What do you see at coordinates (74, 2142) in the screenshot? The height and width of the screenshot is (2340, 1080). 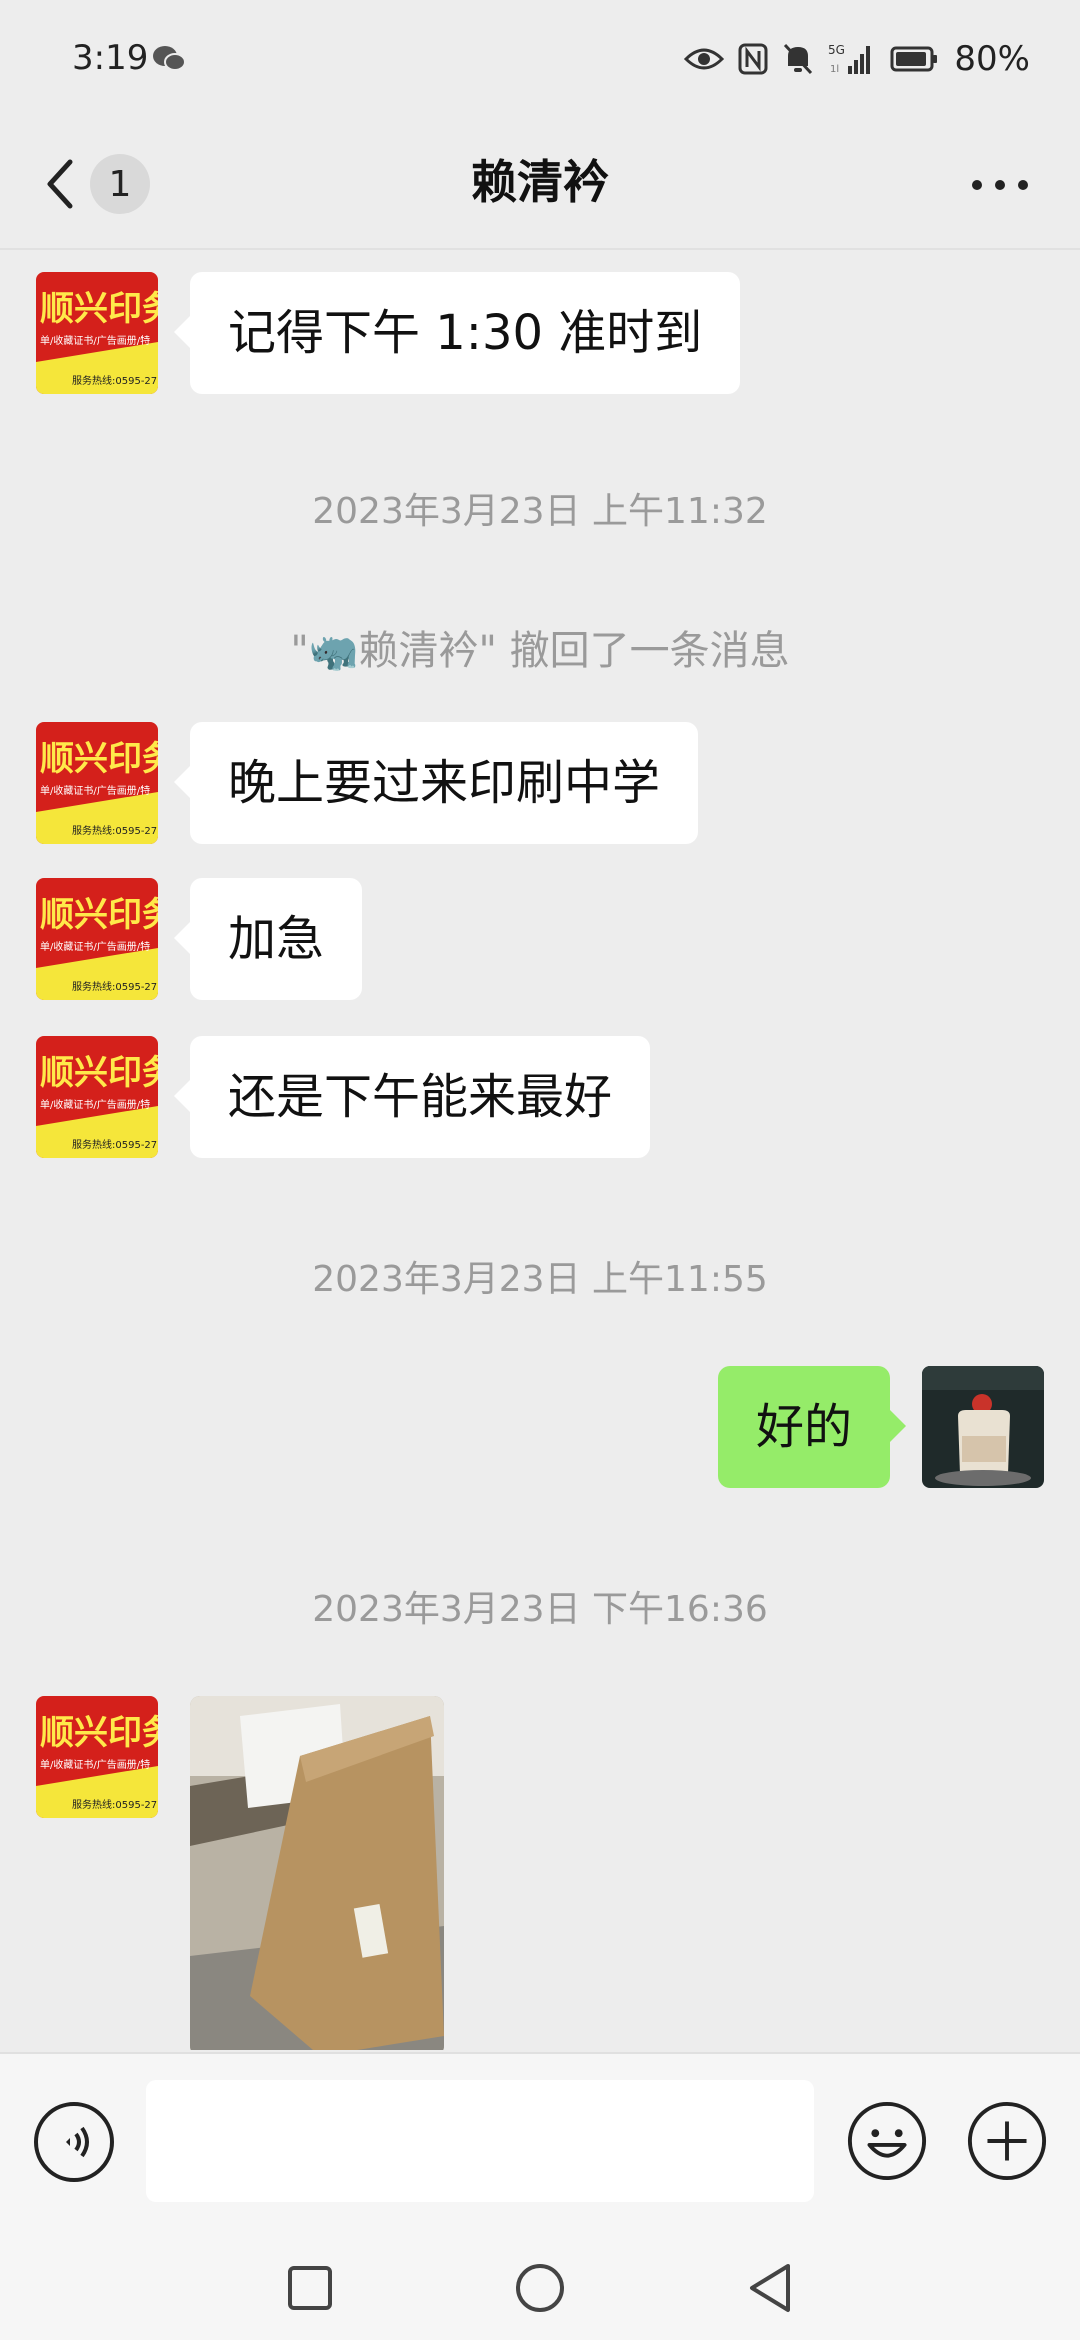 I see `voice-icon` at bounding box center [74, 2142].